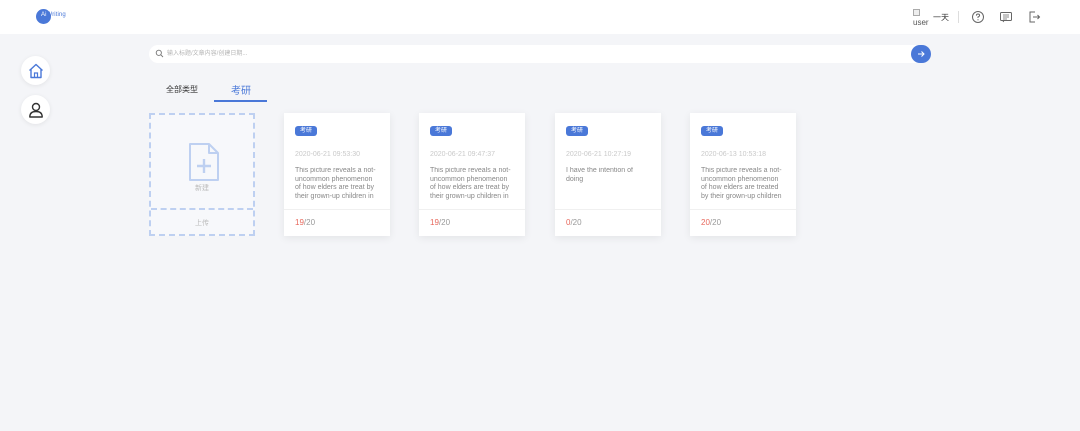 Image resolution: width=1080 pixels, height=431 pixels. I want to click on search-icon, so click(159, 53).